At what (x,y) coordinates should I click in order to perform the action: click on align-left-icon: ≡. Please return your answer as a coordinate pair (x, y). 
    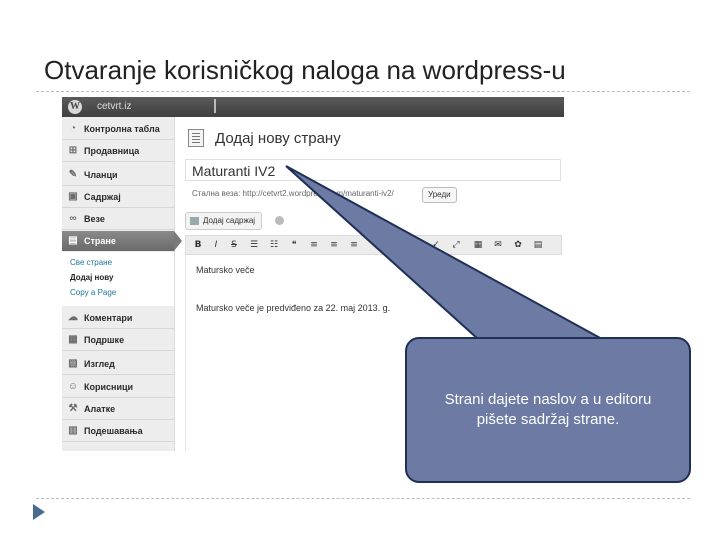
    Looking at the image, I should click on (314, 245).